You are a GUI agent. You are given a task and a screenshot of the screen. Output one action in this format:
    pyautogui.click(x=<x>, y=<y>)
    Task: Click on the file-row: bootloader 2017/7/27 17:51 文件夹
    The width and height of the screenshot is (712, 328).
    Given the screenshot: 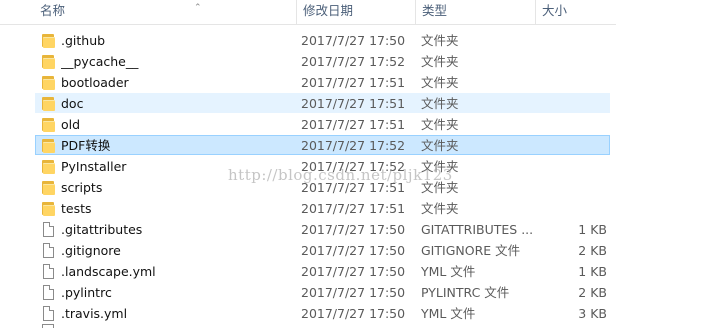 What is the action you would take?
    pyautogui.click(x=356, y=82)
    